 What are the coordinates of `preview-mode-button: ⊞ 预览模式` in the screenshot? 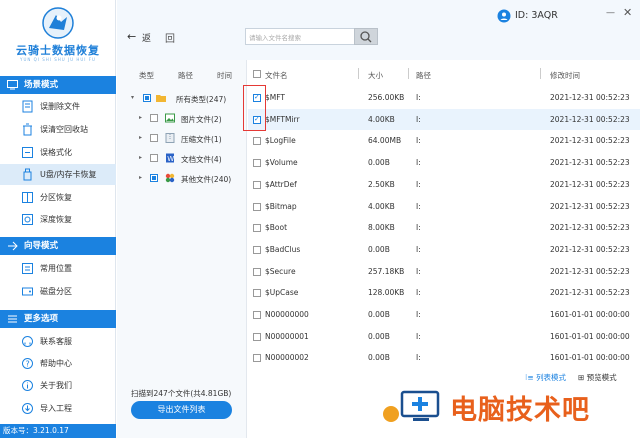 It's located at (597, 377).